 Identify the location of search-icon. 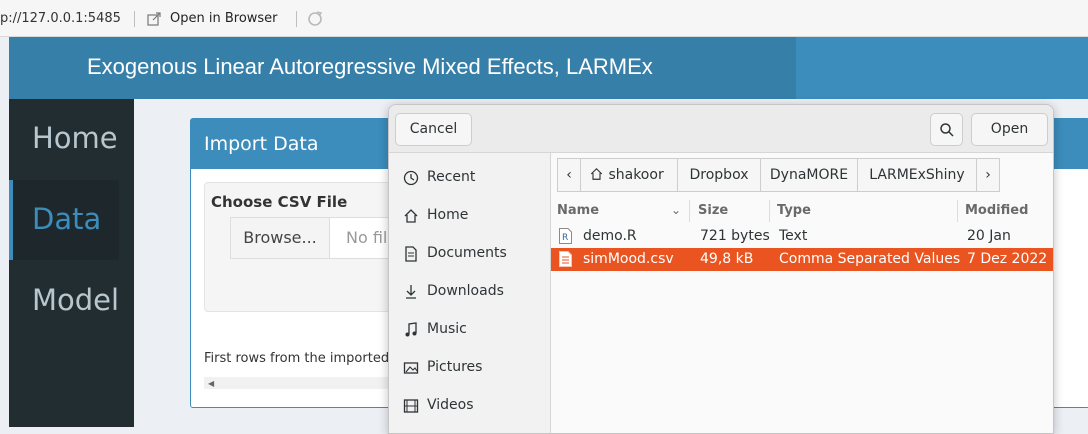
(946, 130).